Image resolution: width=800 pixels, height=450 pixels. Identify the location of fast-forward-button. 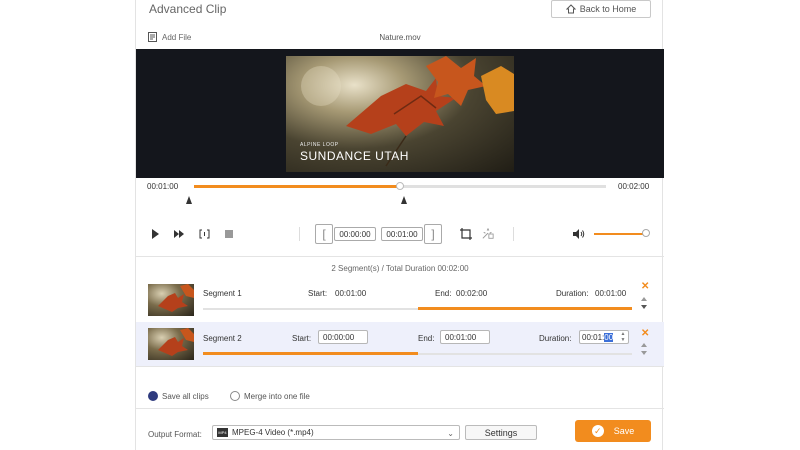
(179, 234).